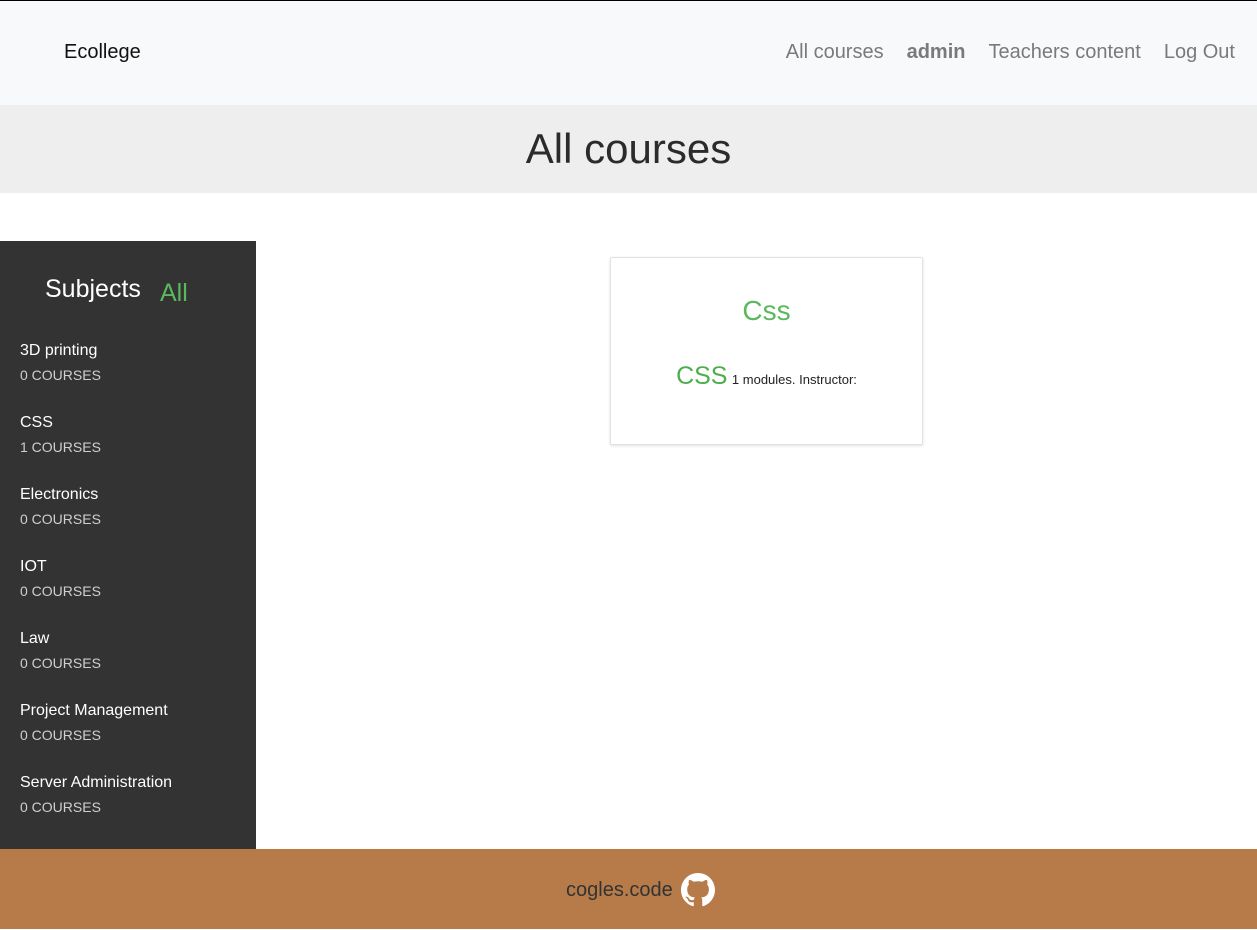 Image resolution: width=1257 pixels, height=930 pixels. I want to click on course-meta: CSS 1 modules. Instructor:, so click(766, 376).